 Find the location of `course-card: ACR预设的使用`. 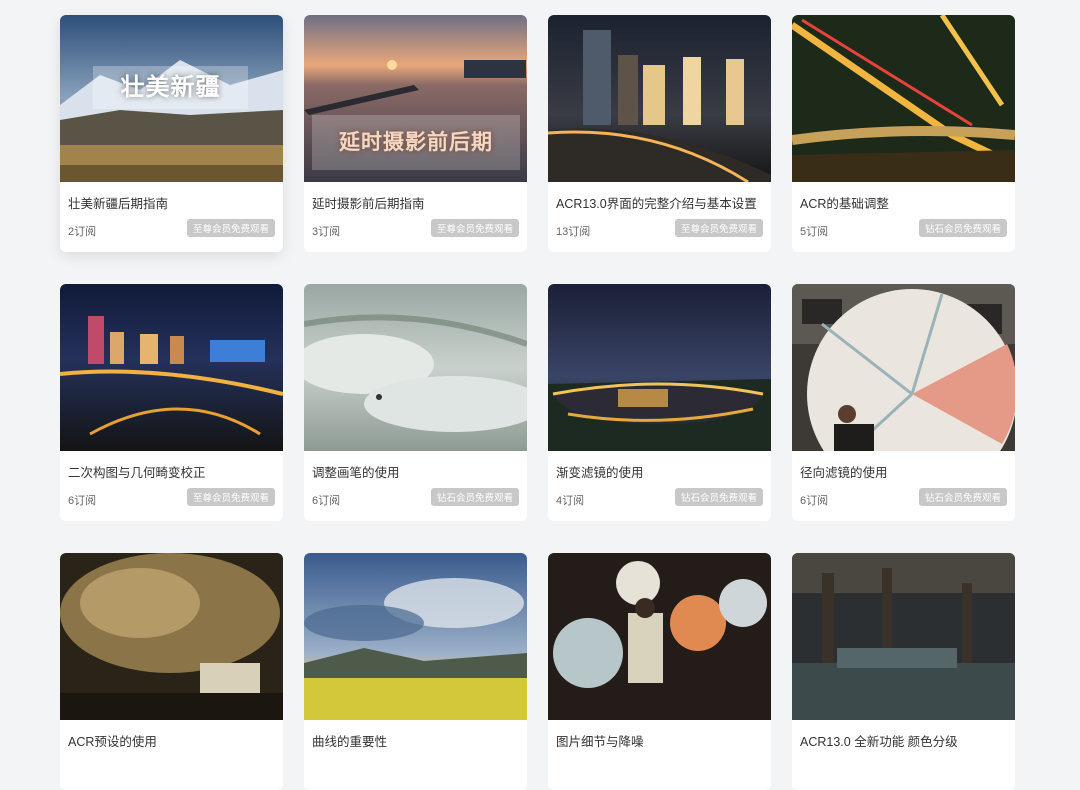

course-card: ACR预设的使用 is located at coordinates (171, 671).